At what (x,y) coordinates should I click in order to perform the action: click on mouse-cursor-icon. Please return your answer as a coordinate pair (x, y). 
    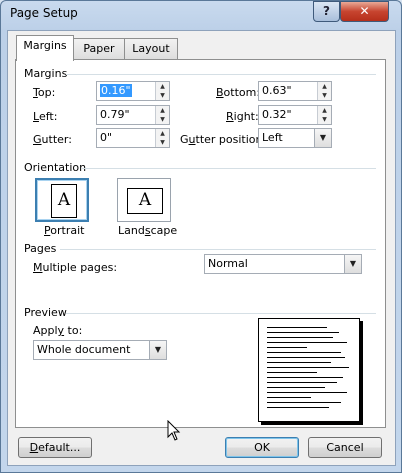
    Looking at the image, I should click on (174, 430).